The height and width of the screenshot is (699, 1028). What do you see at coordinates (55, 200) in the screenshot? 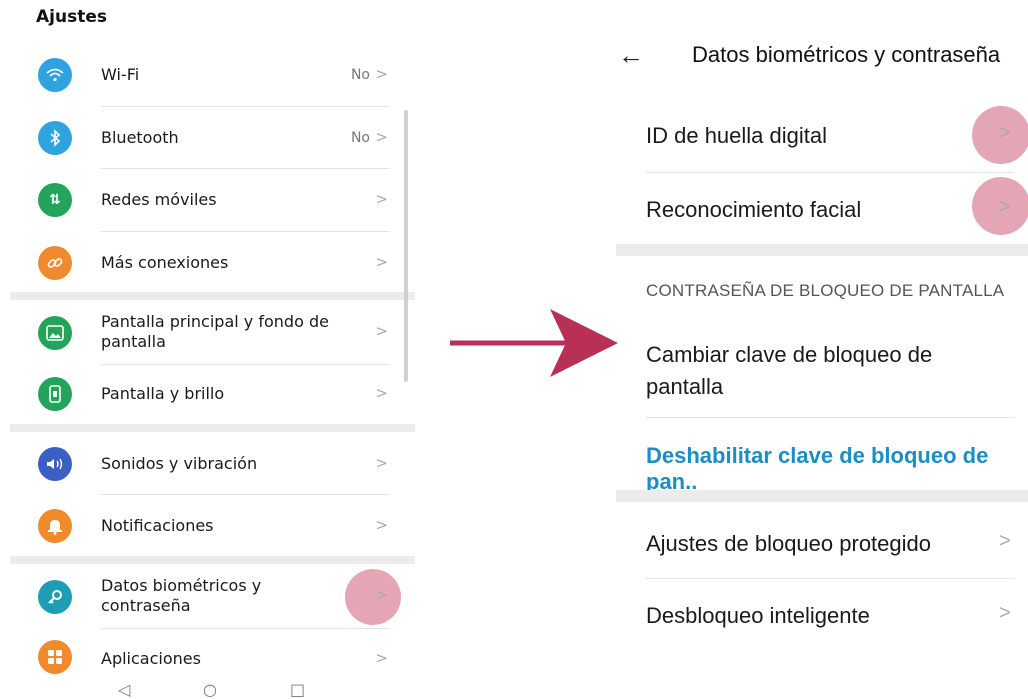
I see `mobile-data-icon: ⇅` at bounding box center [55, 200].